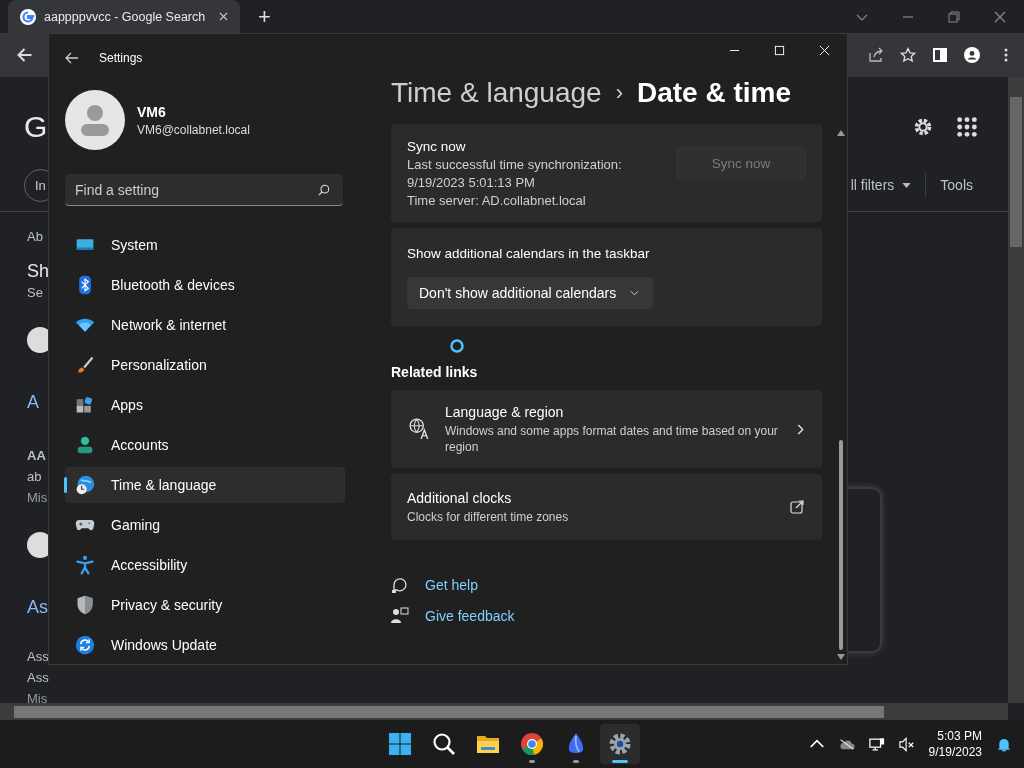 This screenshot has height=768, width=1024. What do you see at coordinates (460, 497) in the screenshot?
I see `link-title: Additional clocks` at bounding box center [460, 497].